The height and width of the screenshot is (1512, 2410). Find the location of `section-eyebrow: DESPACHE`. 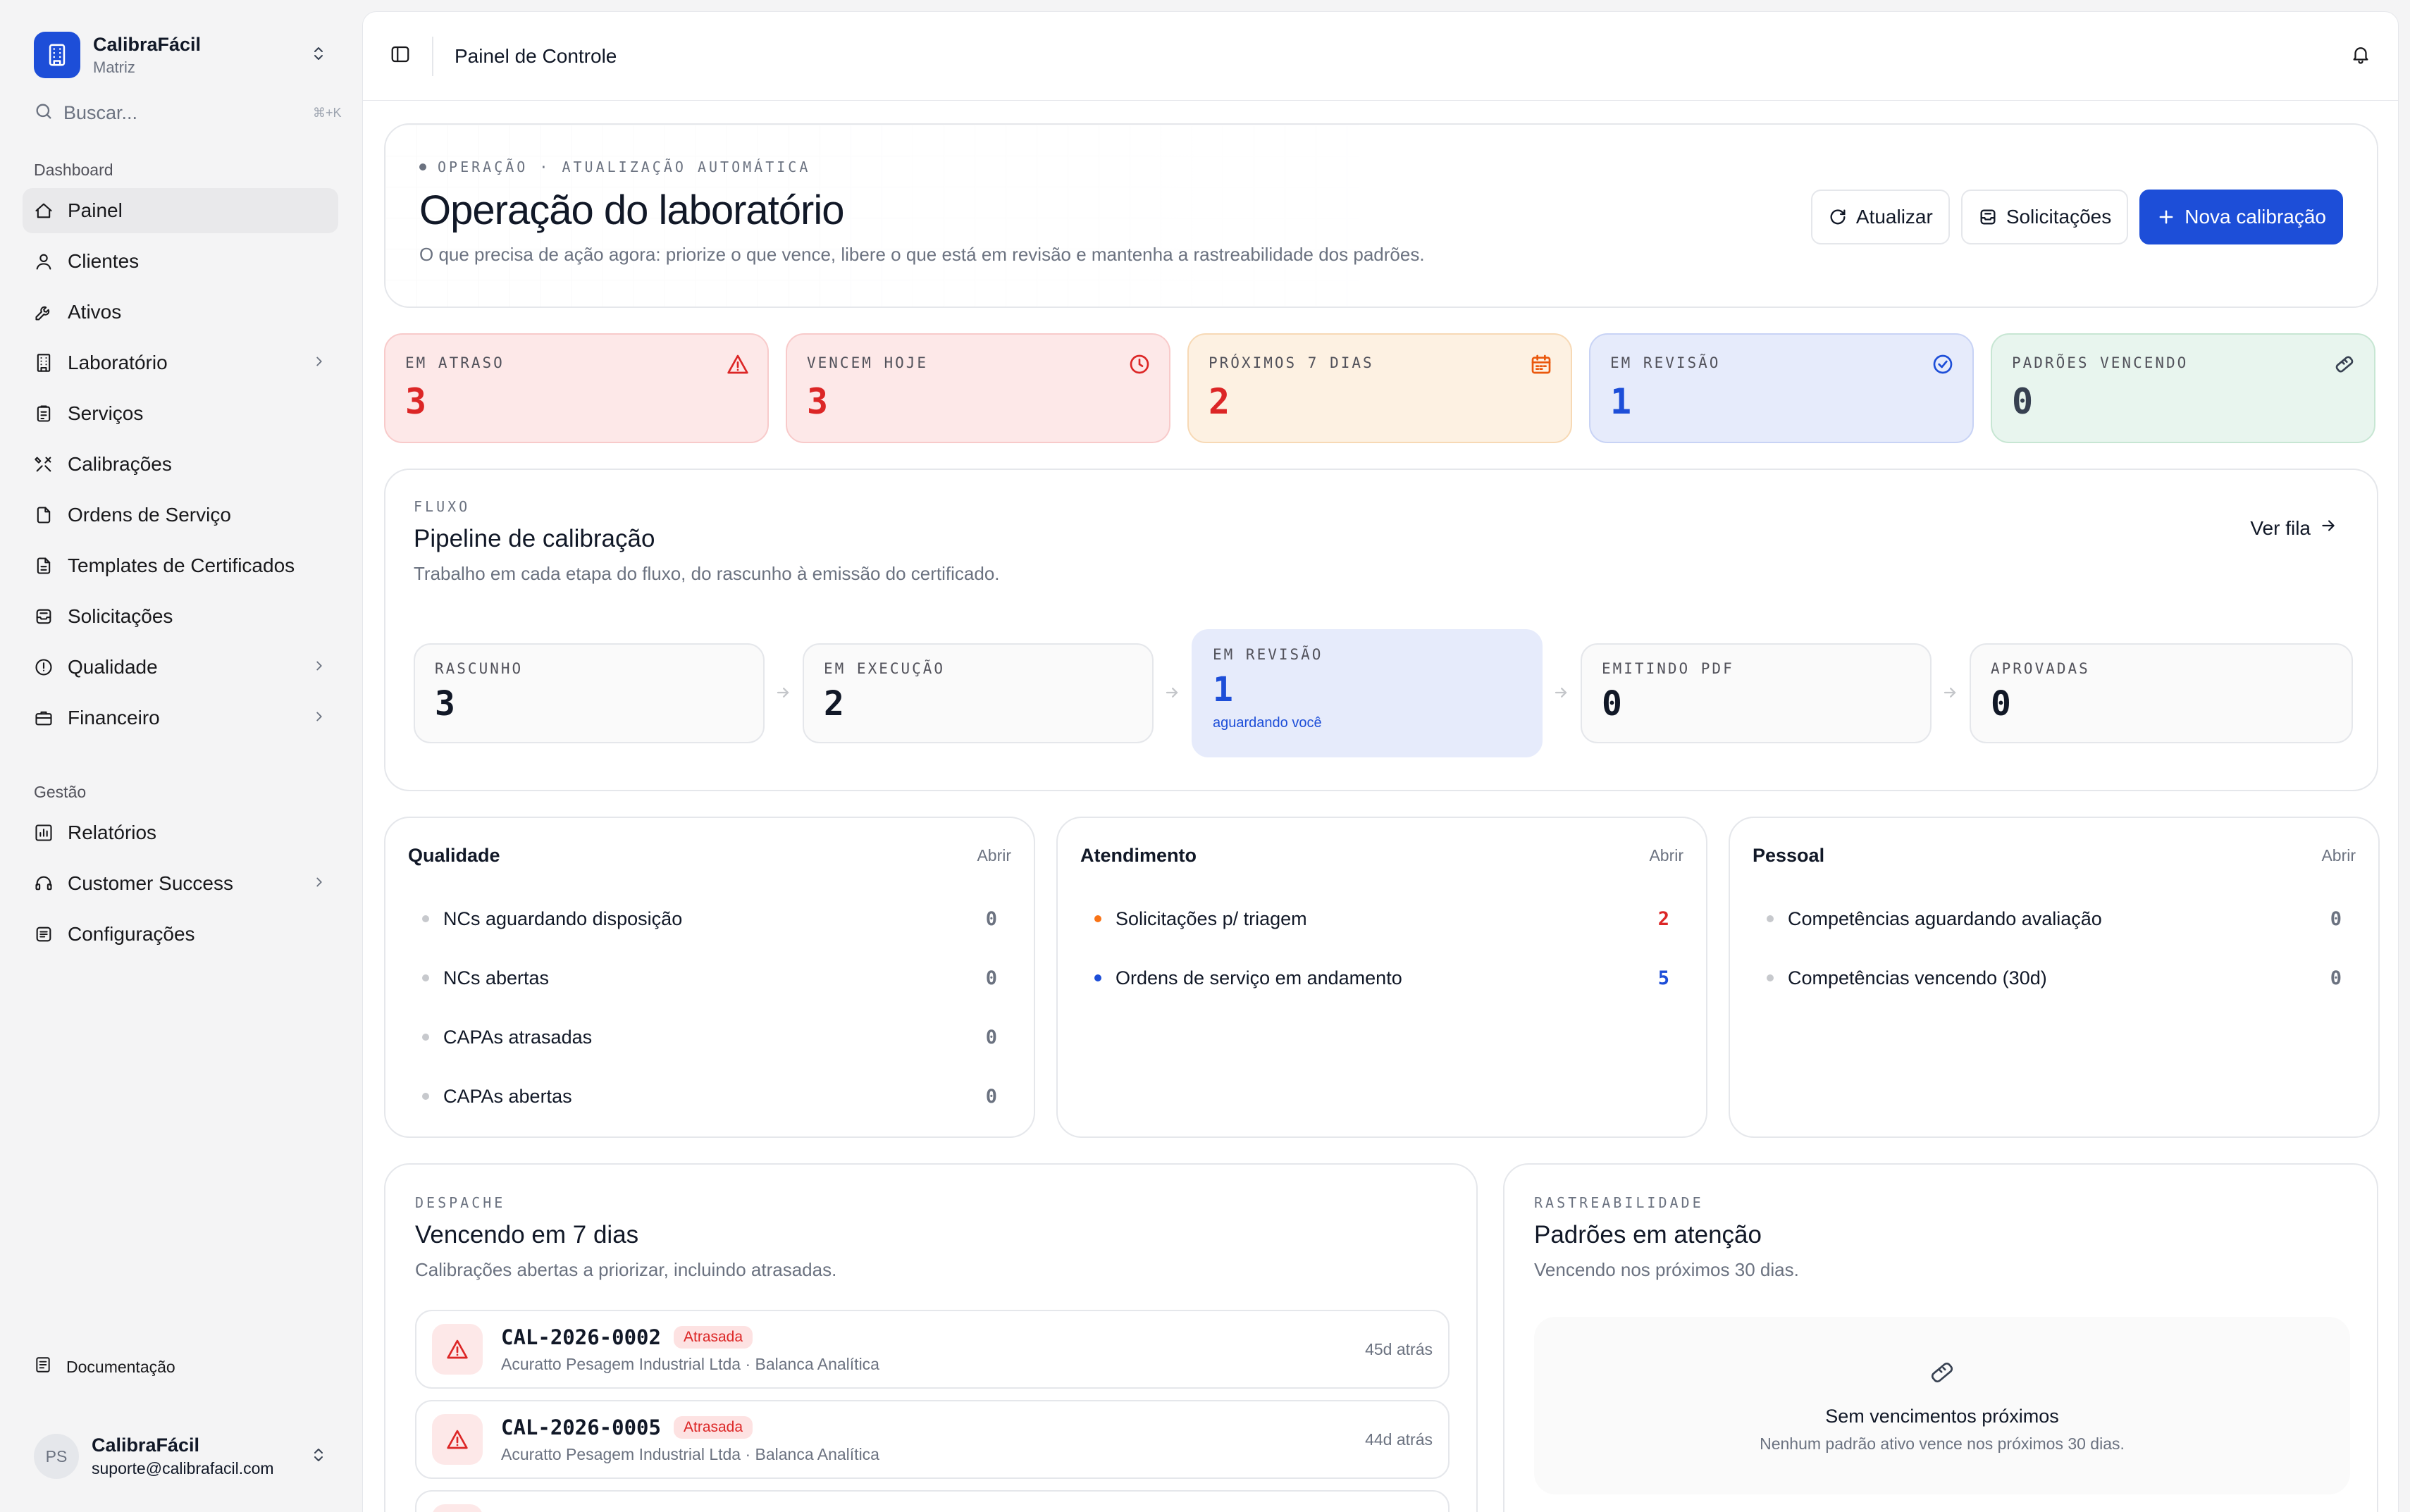

section-eyebrow: DESPACHE is located at coordinates (461, 1202).